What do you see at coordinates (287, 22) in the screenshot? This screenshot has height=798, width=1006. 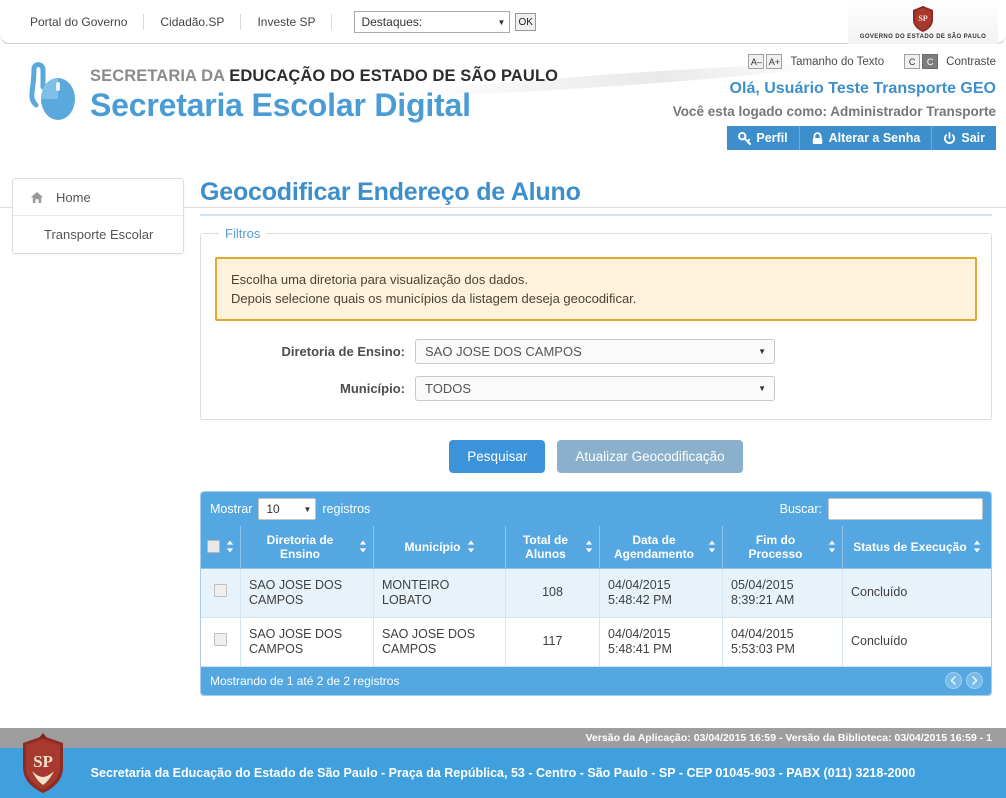 I see `gov-link-investe: Investe SP` at bounding box center [287, 22].